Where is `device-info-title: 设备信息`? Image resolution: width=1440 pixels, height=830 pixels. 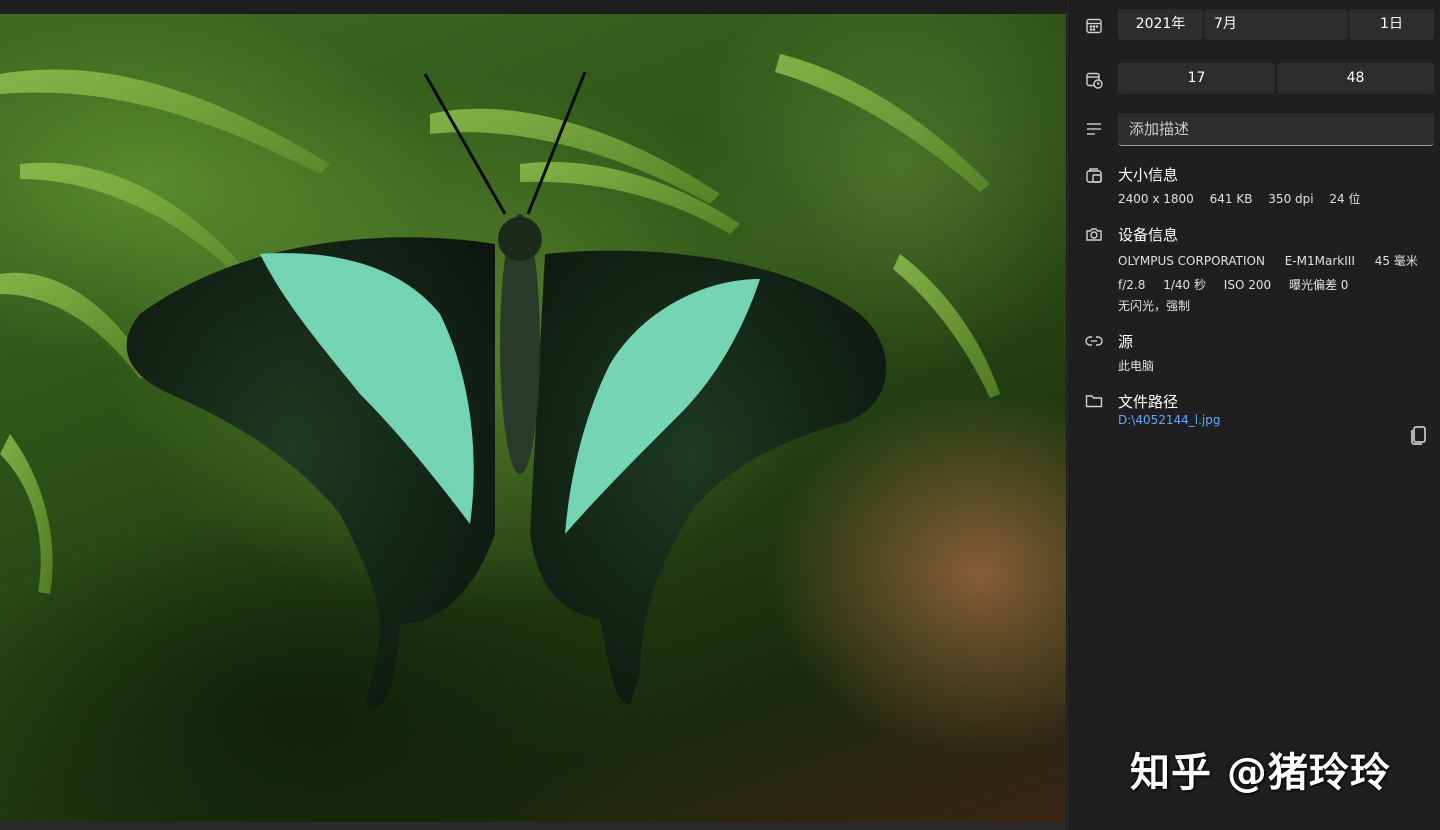
device-info-title: 设备信息 is located at coordinates (1148, 235).